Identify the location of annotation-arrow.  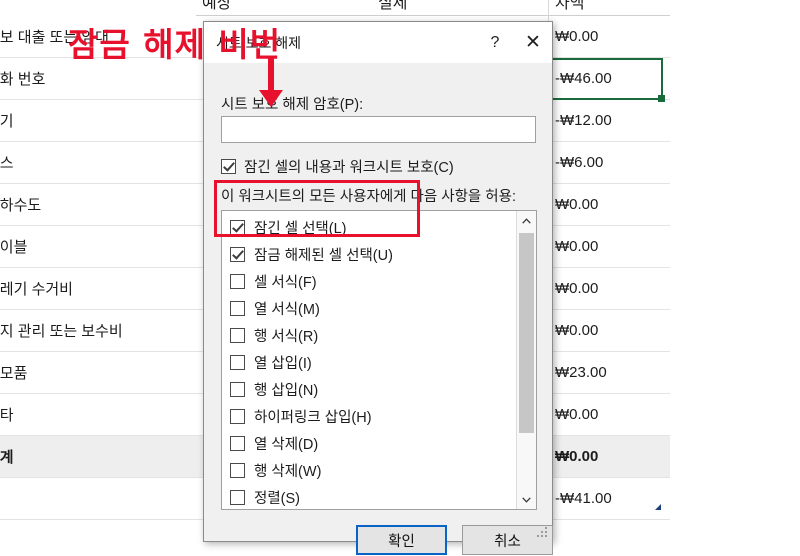
(271, 82).